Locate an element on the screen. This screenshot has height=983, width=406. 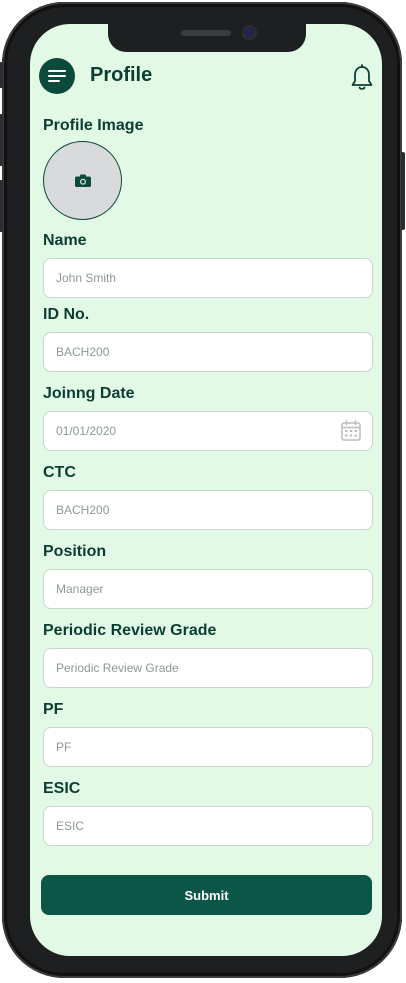
speaker is located at coordinates (206, 33).